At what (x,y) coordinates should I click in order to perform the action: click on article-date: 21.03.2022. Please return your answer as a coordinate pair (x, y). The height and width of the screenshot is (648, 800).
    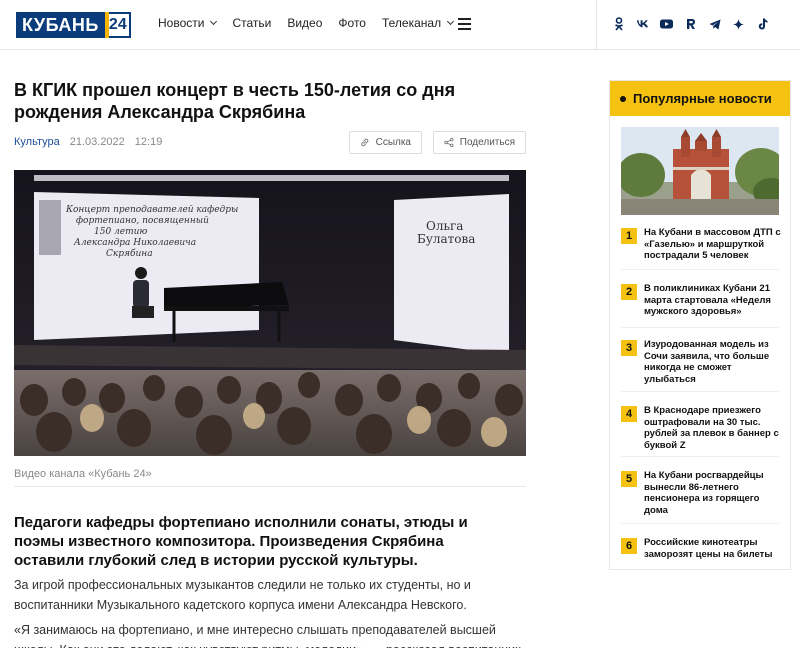
    Looking at the image, I should click on (97, 142).